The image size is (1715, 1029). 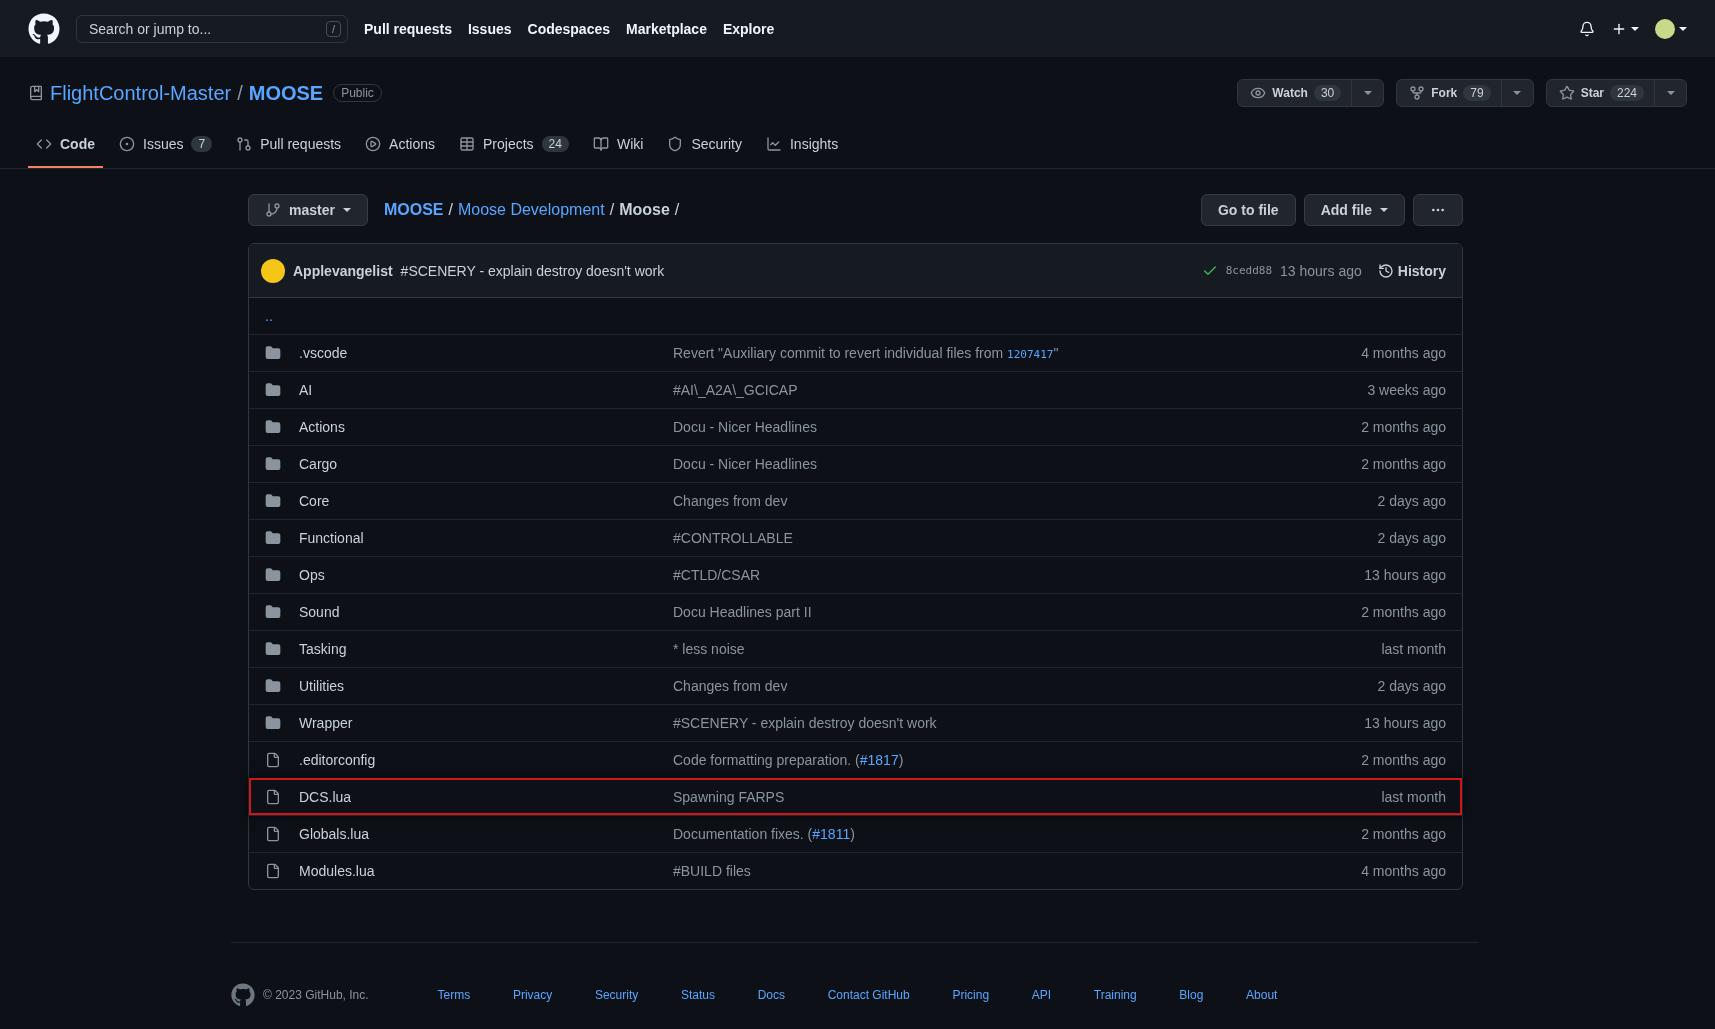 What do you see at coordinates (514, 144) in the screenshot?
I see `repo-tab: Projects 24` at bounding box center [514, 144].